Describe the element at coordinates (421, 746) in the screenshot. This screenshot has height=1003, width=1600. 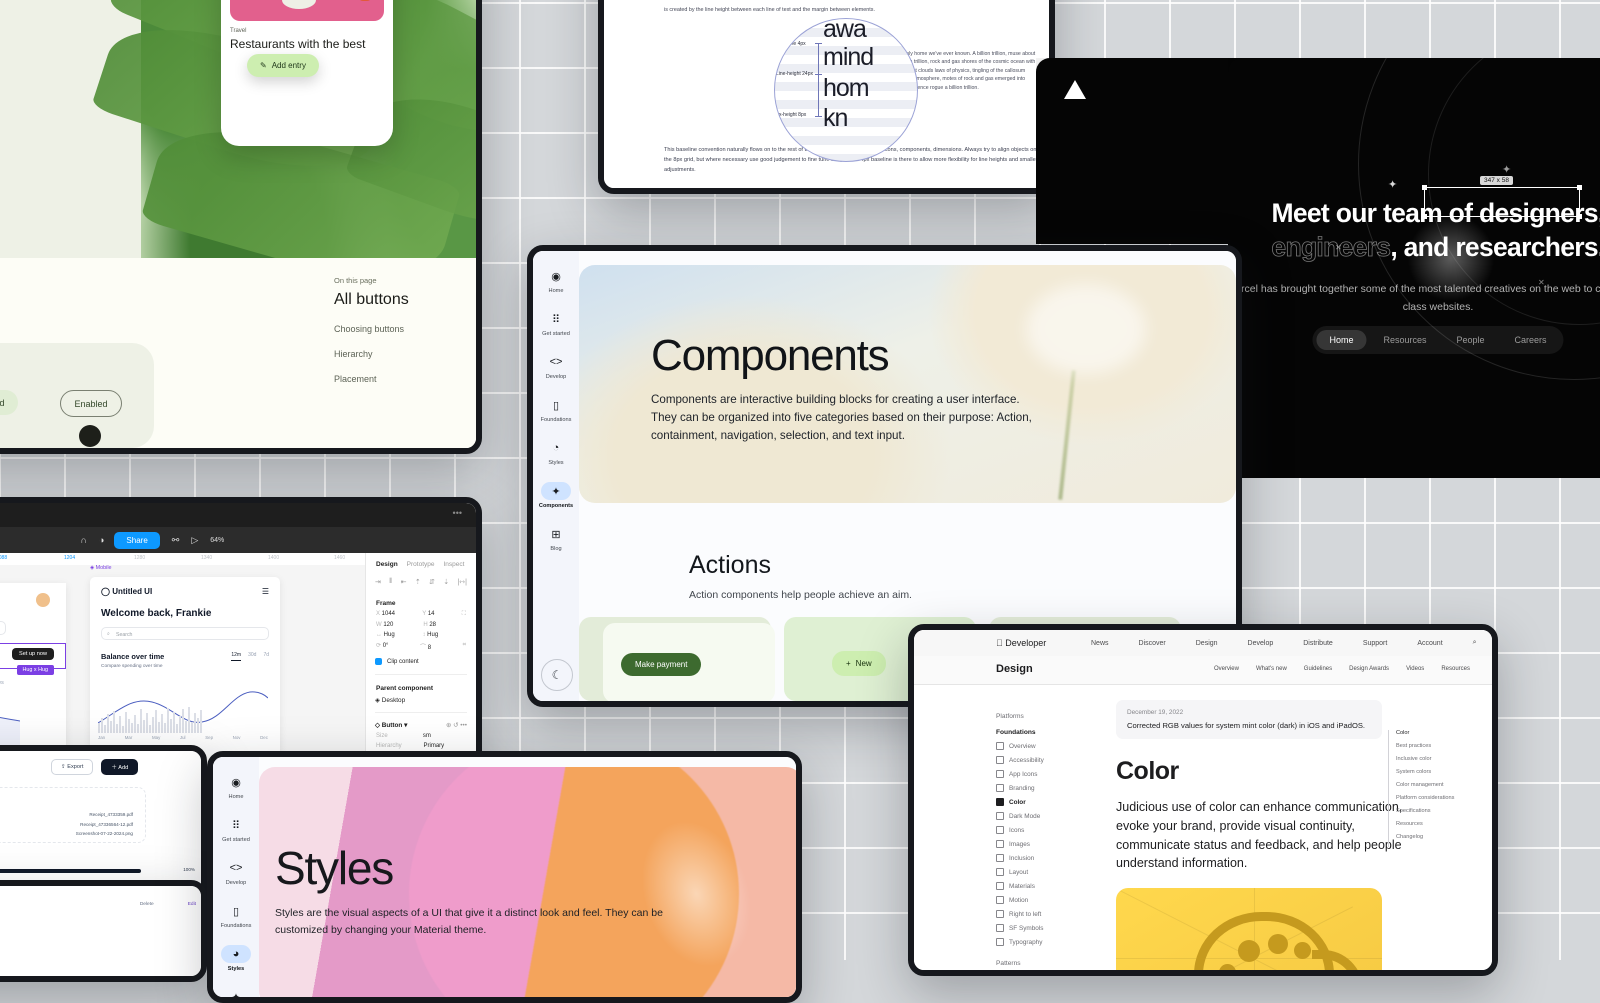
I see `prop-hierarchy: Hierarchy Primary` at that location.